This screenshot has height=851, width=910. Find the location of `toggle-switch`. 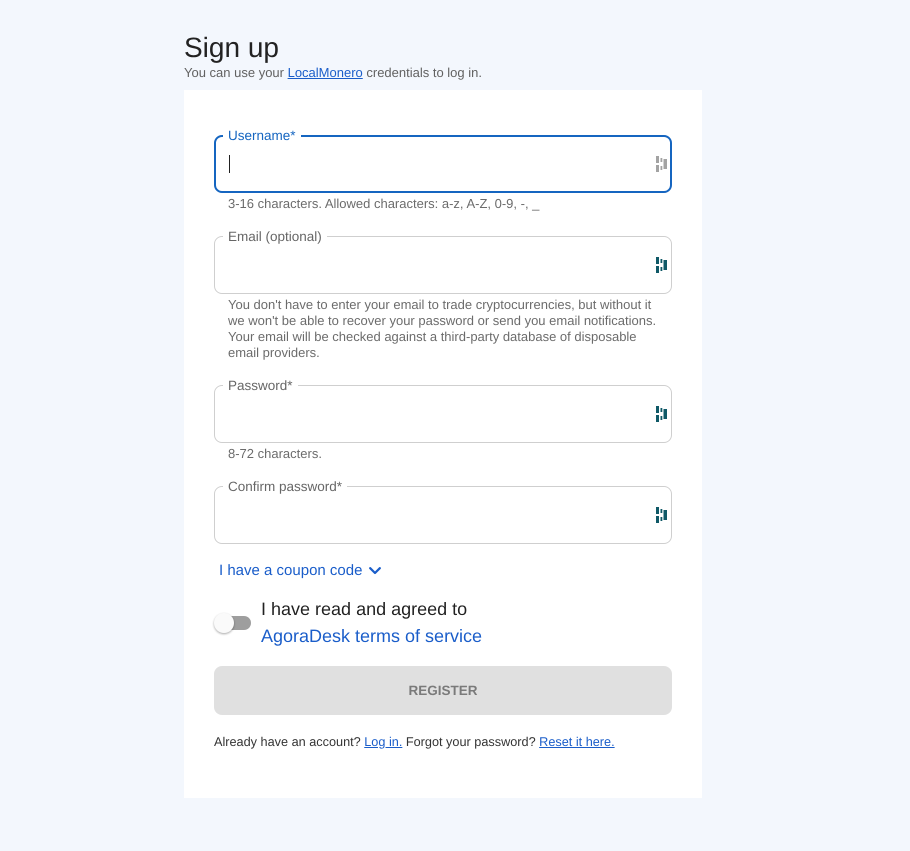

toggle-switch is located at coordinates (233, 623).